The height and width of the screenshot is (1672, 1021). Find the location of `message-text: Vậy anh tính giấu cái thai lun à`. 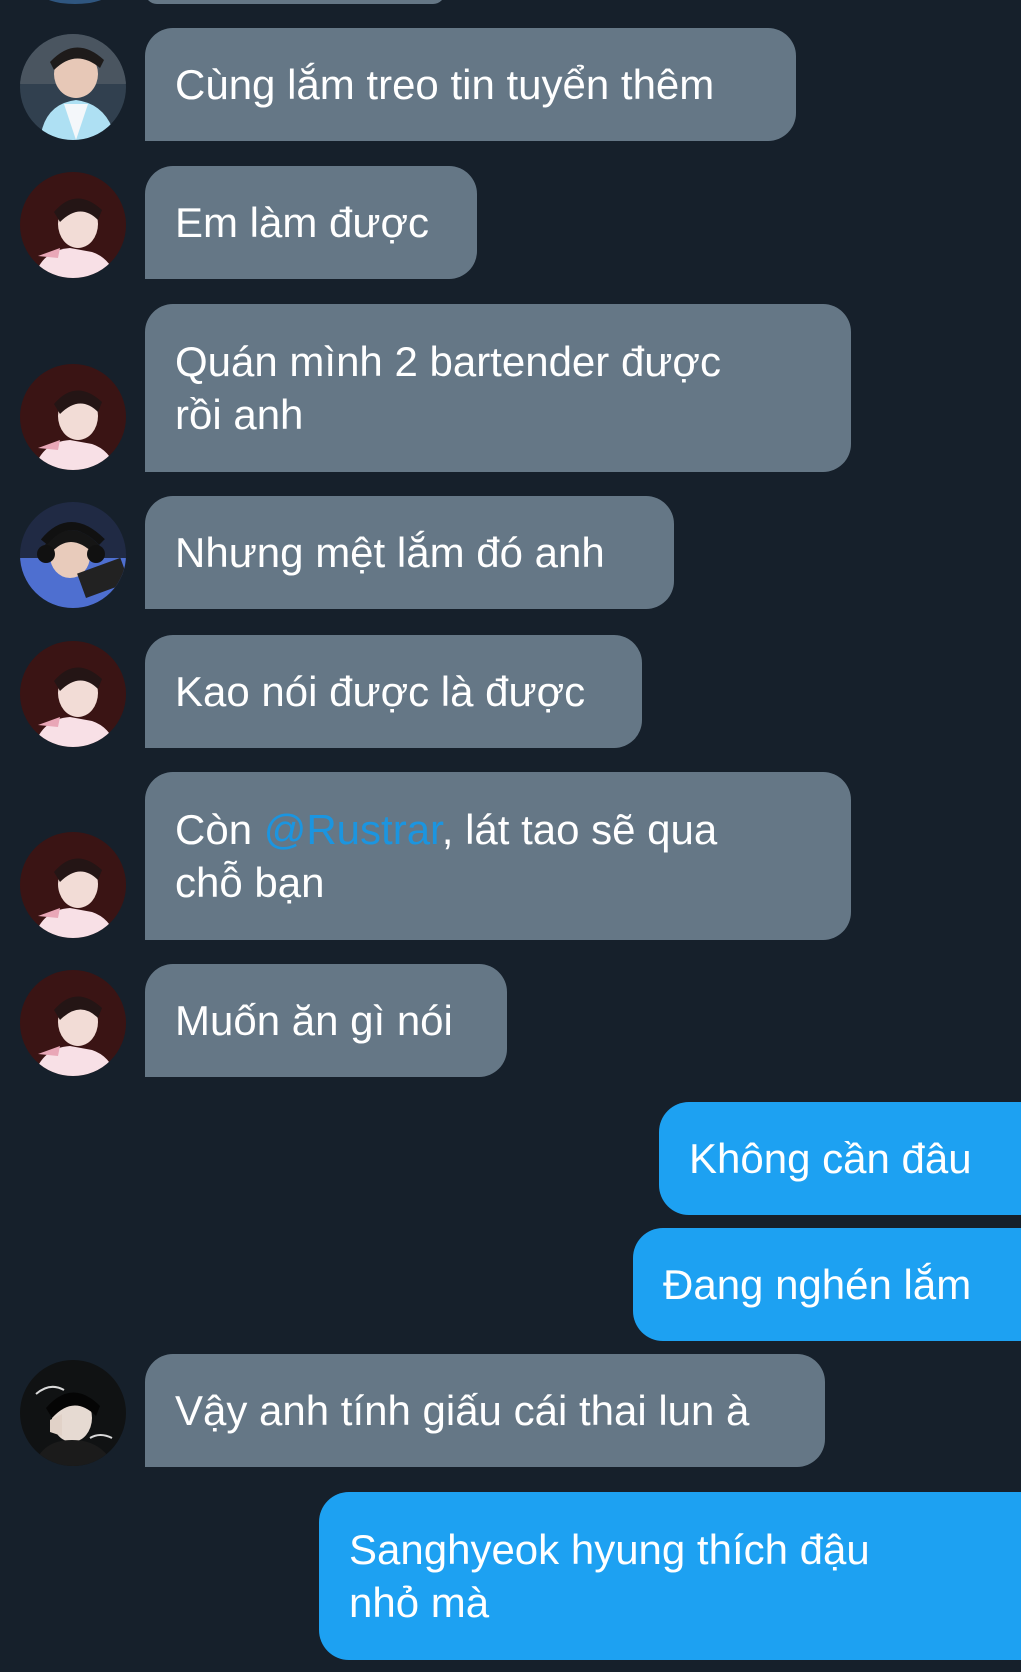

message-text: Vậy anh tính giấu cái thai lun à is located at coordinates (462, 1410).